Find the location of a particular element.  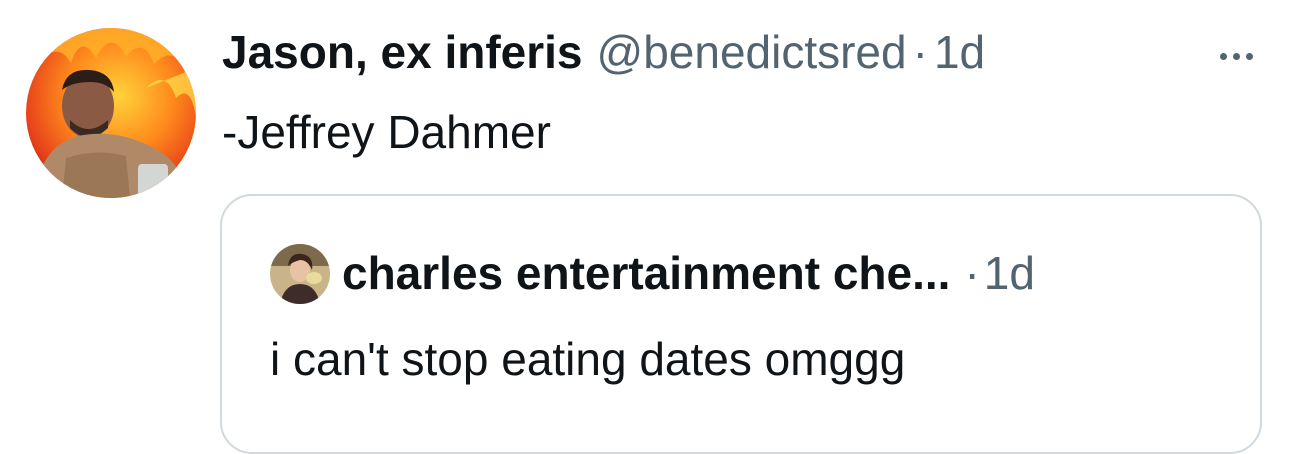

avatar-image is located at coordinates (111, 113).